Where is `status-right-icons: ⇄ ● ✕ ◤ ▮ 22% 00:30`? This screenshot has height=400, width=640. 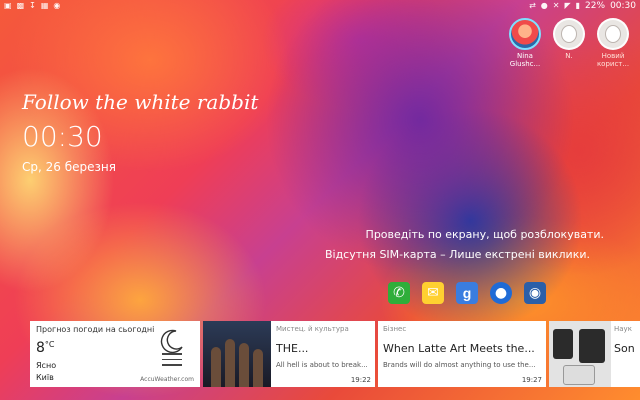
status-right-icons: ⇄ ● ✕ ◤ ▮ 22% 00:30 is located at coordinates (582, 6).